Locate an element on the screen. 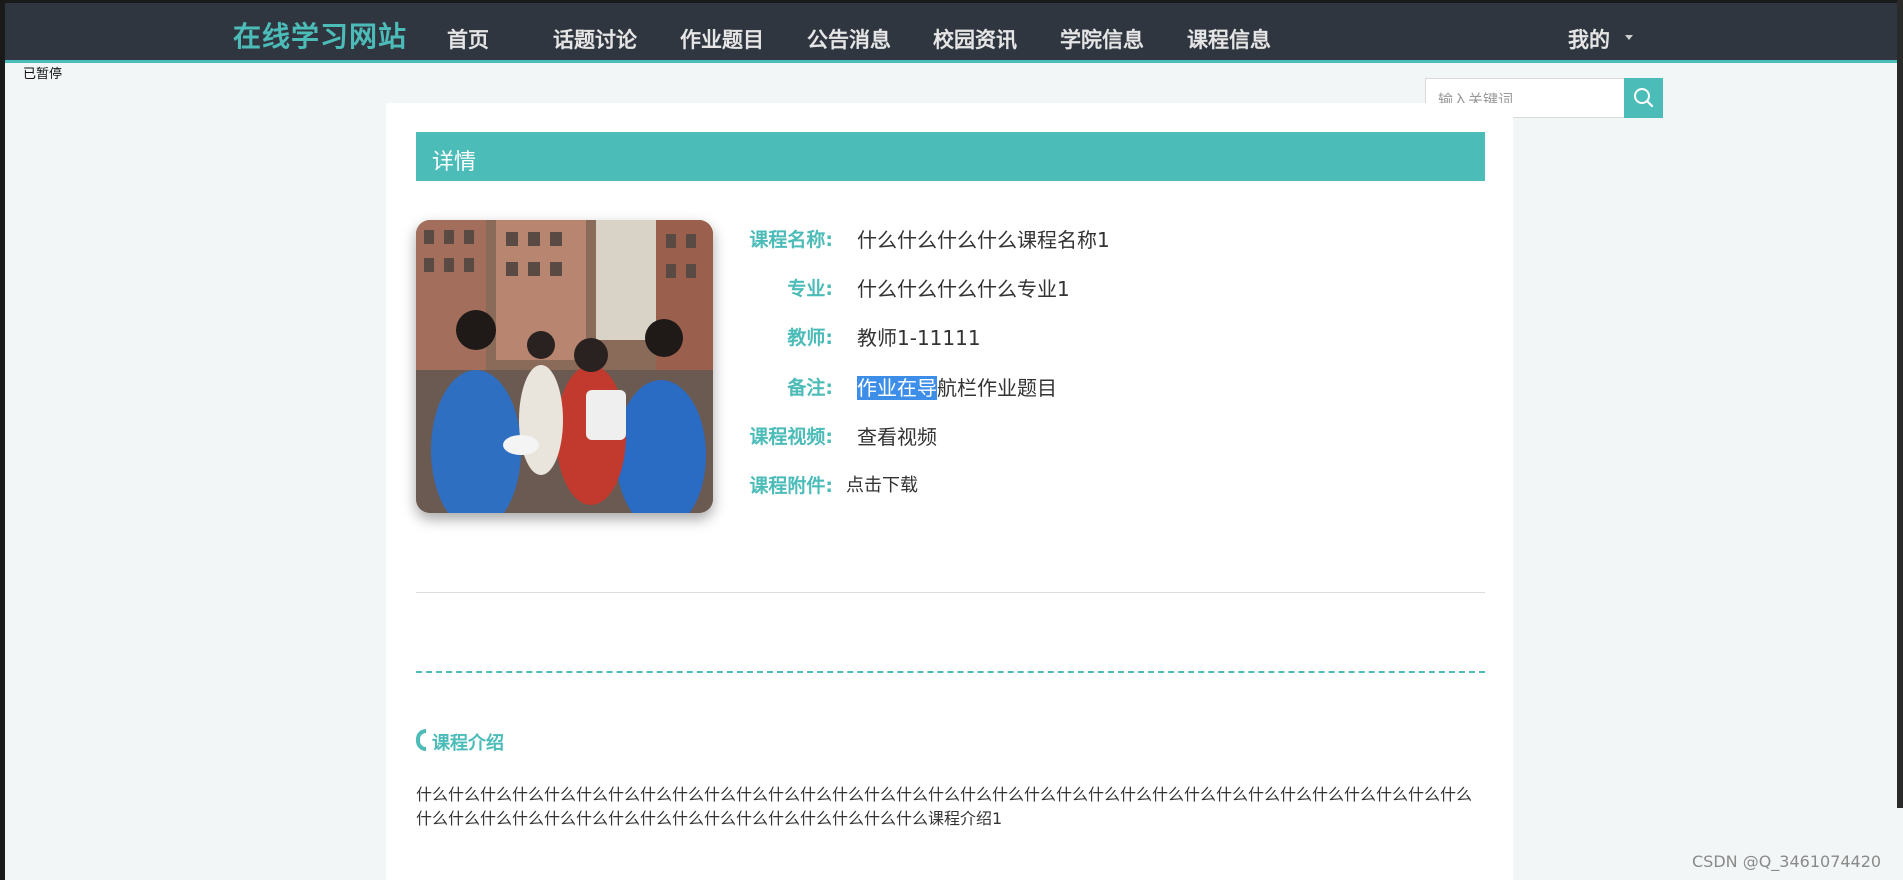 The image size is (1903, 880). intro-title: 课程介绍 is located at coordinates (468, 743).